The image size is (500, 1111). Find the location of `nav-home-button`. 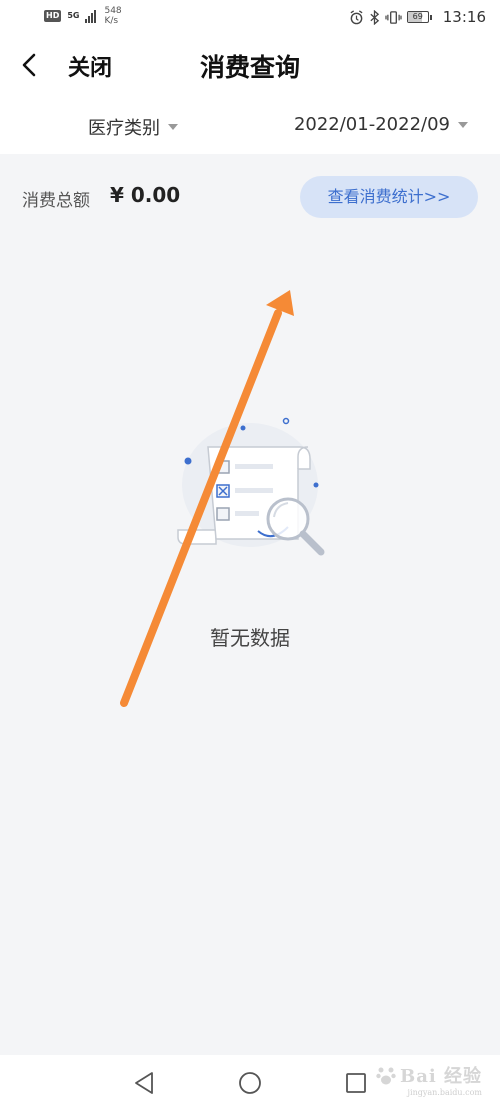

nav-home-button is located at coordinates (250, 1083).